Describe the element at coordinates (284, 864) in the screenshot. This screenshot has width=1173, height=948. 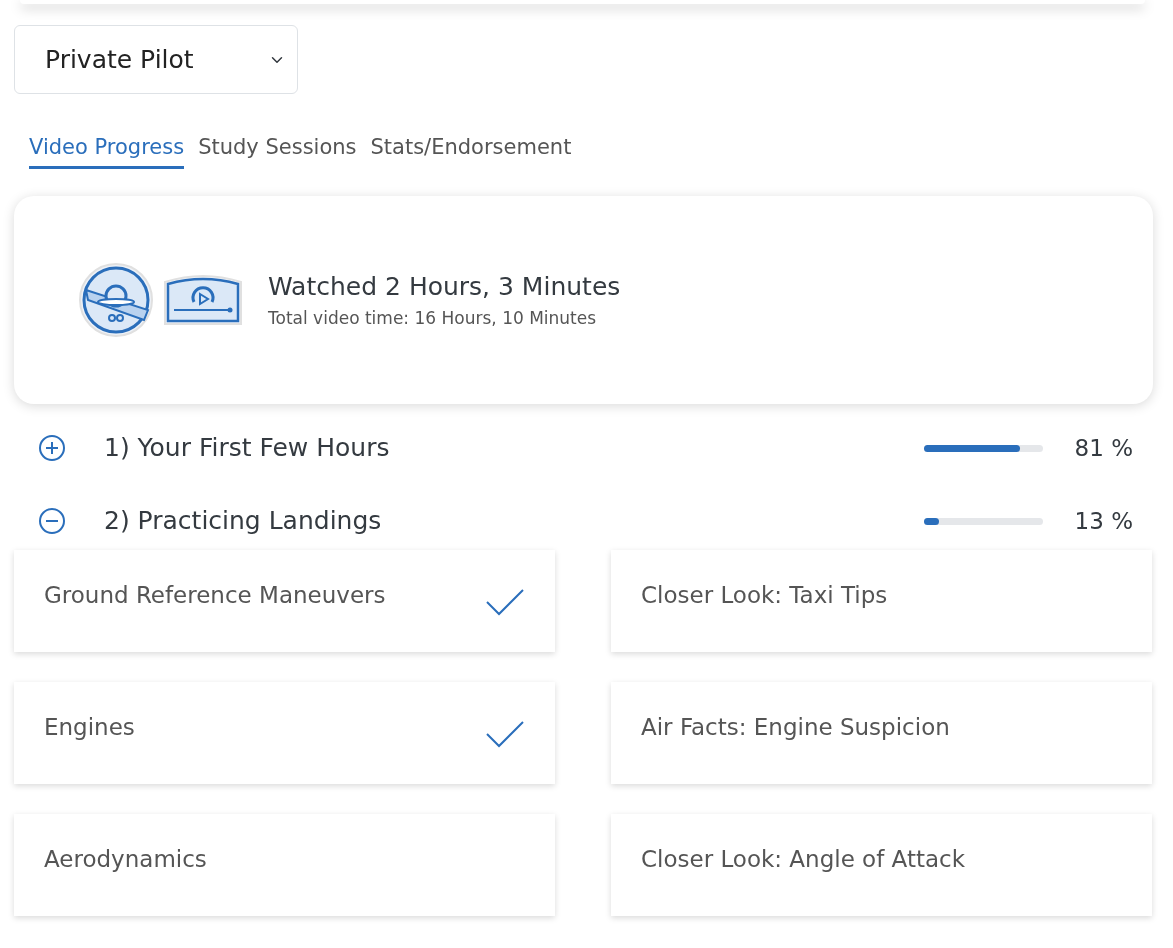
I see `lesson-card: Aerodynamics` at that location.